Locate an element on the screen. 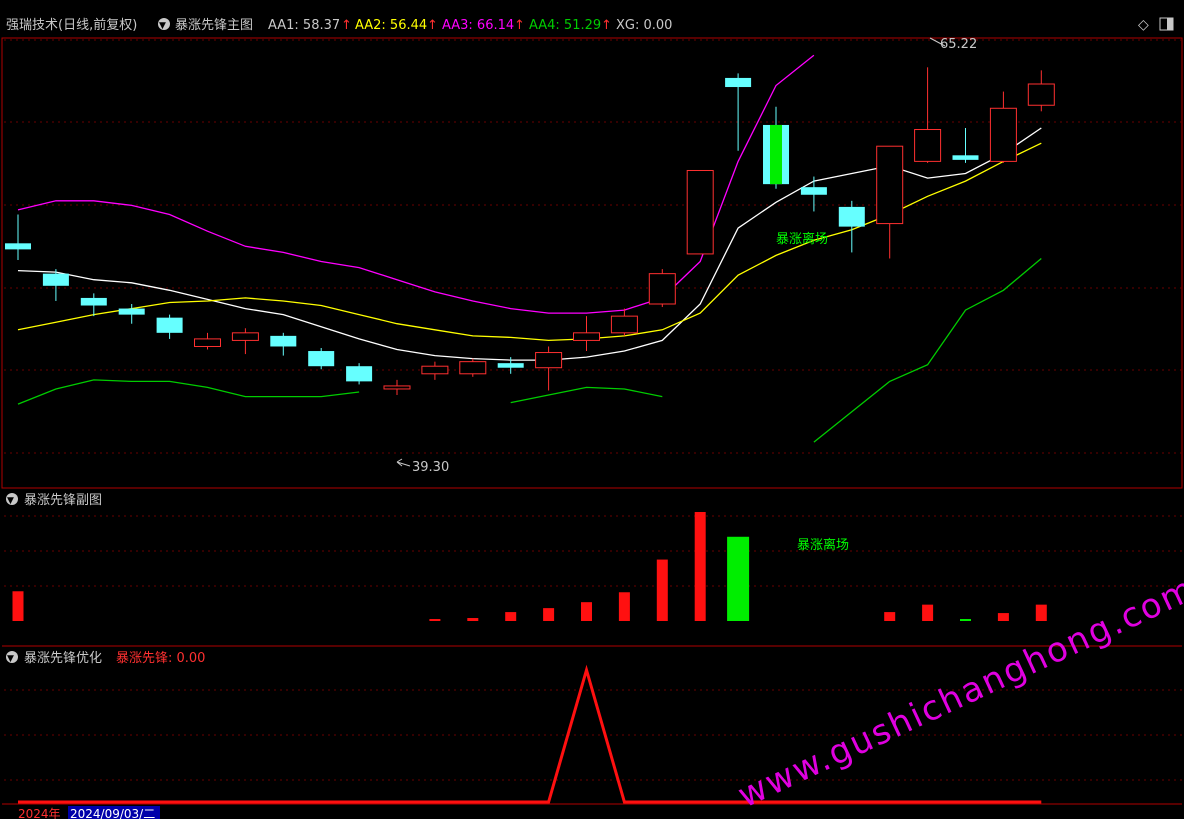 This screenshot has width=1184, height=819. aa3-up-arrow-icon: ↑ is located at coordinates (519, 25).